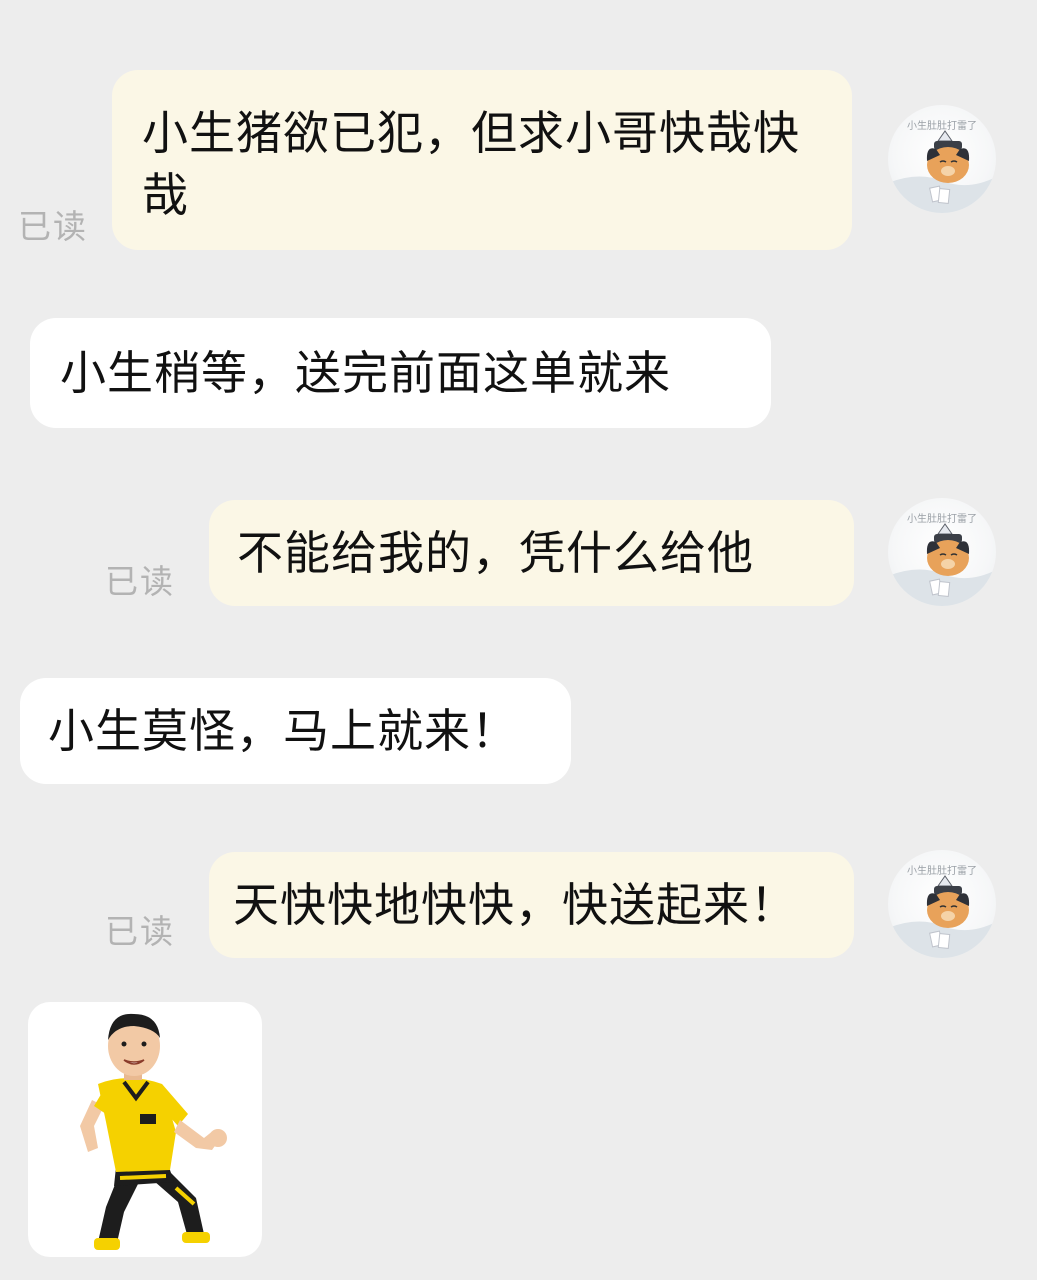 Image resolution: width=1037 pixels, height=1280 pixels. I want to click on message-bubble-outgoing: 天快快地快快，快送起来！, so click(531, 905).